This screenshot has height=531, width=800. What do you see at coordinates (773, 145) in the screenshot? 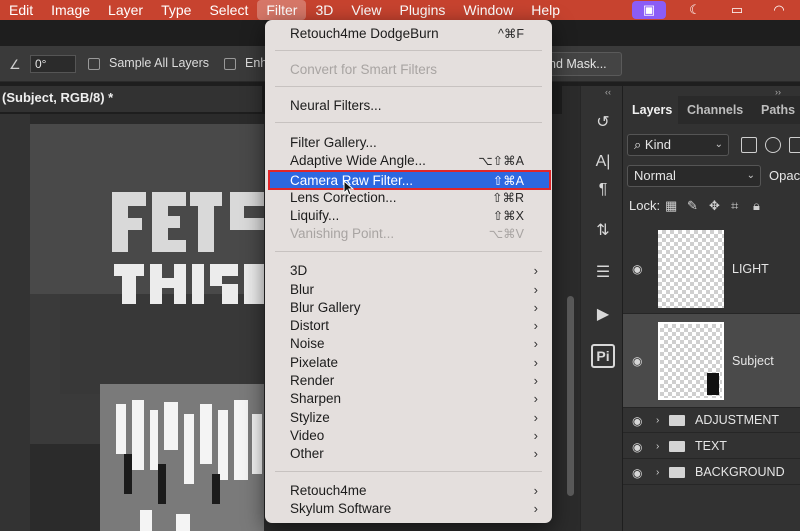
I see `adjustment-filter-icon` at bounding box center [773, 145].